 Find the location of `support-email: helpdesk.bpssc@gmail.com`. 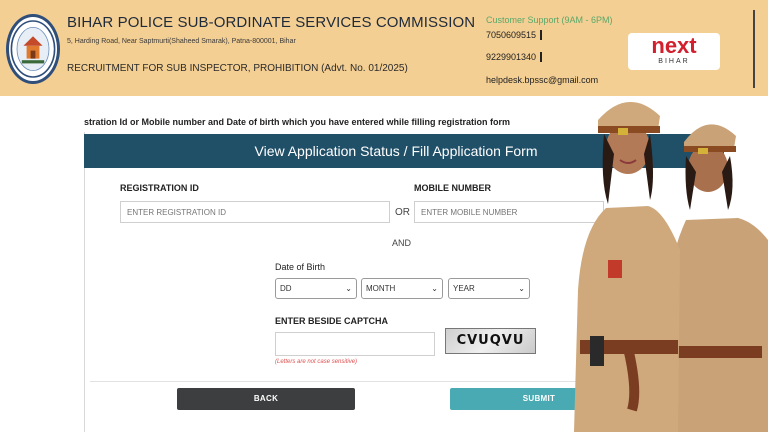

support-email: helpdesk.bpssc@gmail.com is located at coordinates (542, 80).